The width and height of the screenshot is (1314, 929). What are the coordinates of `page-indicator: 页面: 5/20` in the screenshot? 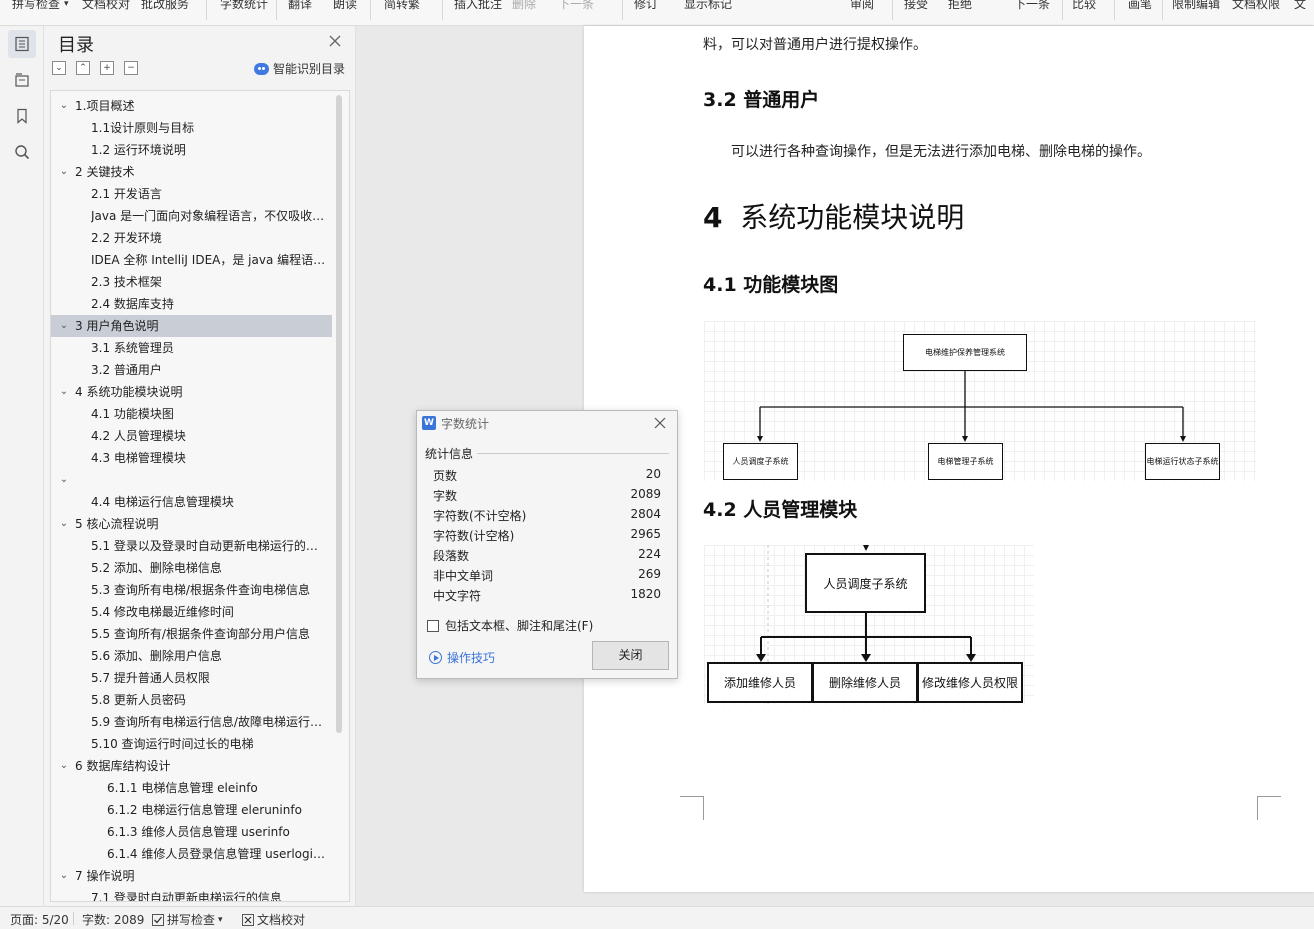 It's located at (39, 919).